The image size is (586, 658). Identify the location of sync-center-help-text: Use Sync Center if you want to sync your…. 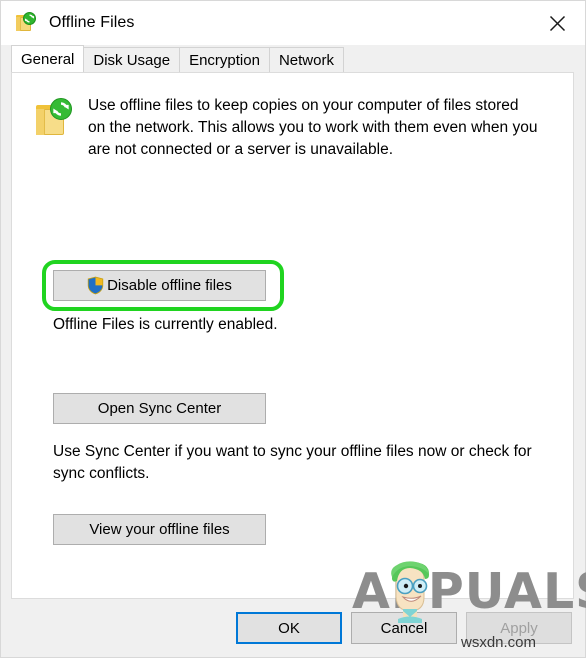
(292, 462).